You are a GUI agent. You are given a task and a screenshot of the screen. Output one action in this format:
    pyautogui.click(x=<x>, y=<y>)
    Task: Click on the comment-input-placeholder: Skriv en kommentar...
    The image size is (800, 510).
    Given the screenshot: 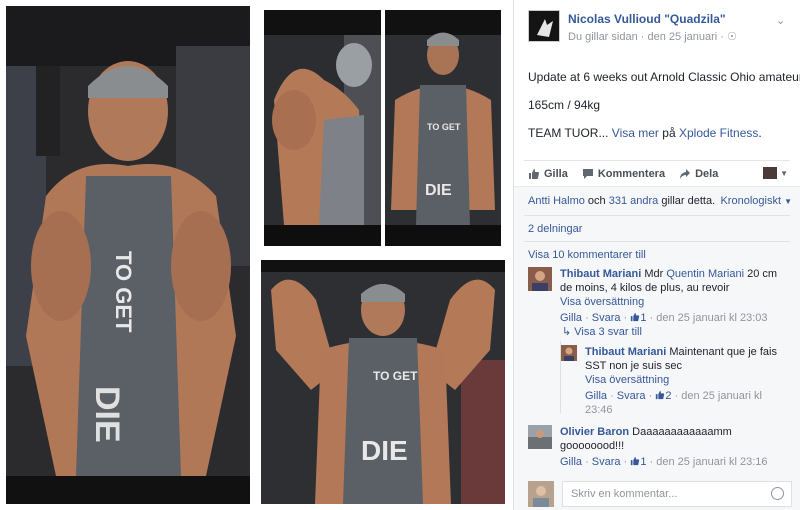 What is the action you would take?
    pyautogui.click(x=624, y=494)
    